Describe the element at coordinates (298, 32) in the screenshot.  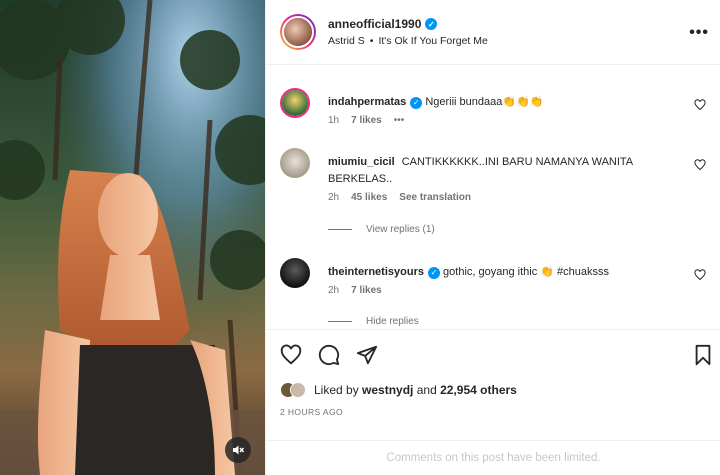
I see `author-avatar` at that location.